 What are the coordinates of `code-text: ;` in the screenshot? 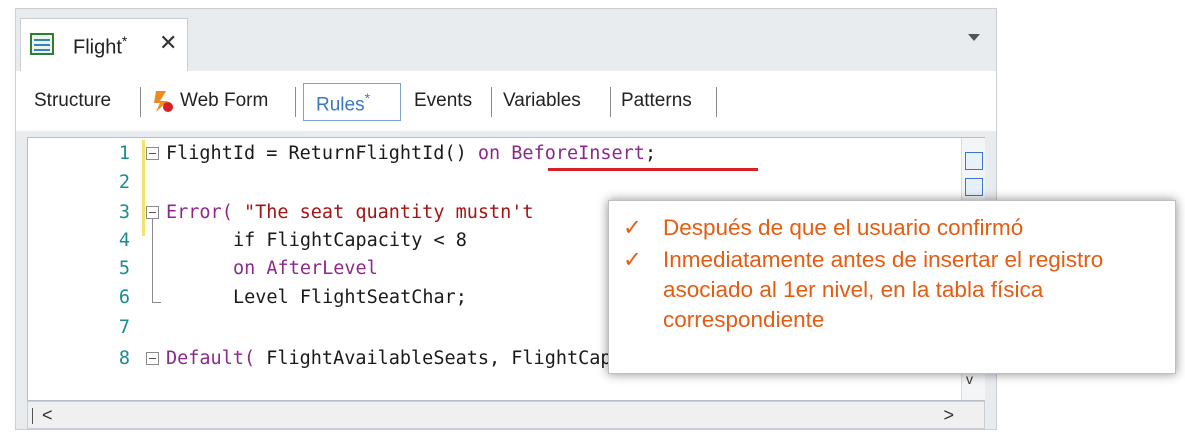 It's located at (650, 153).